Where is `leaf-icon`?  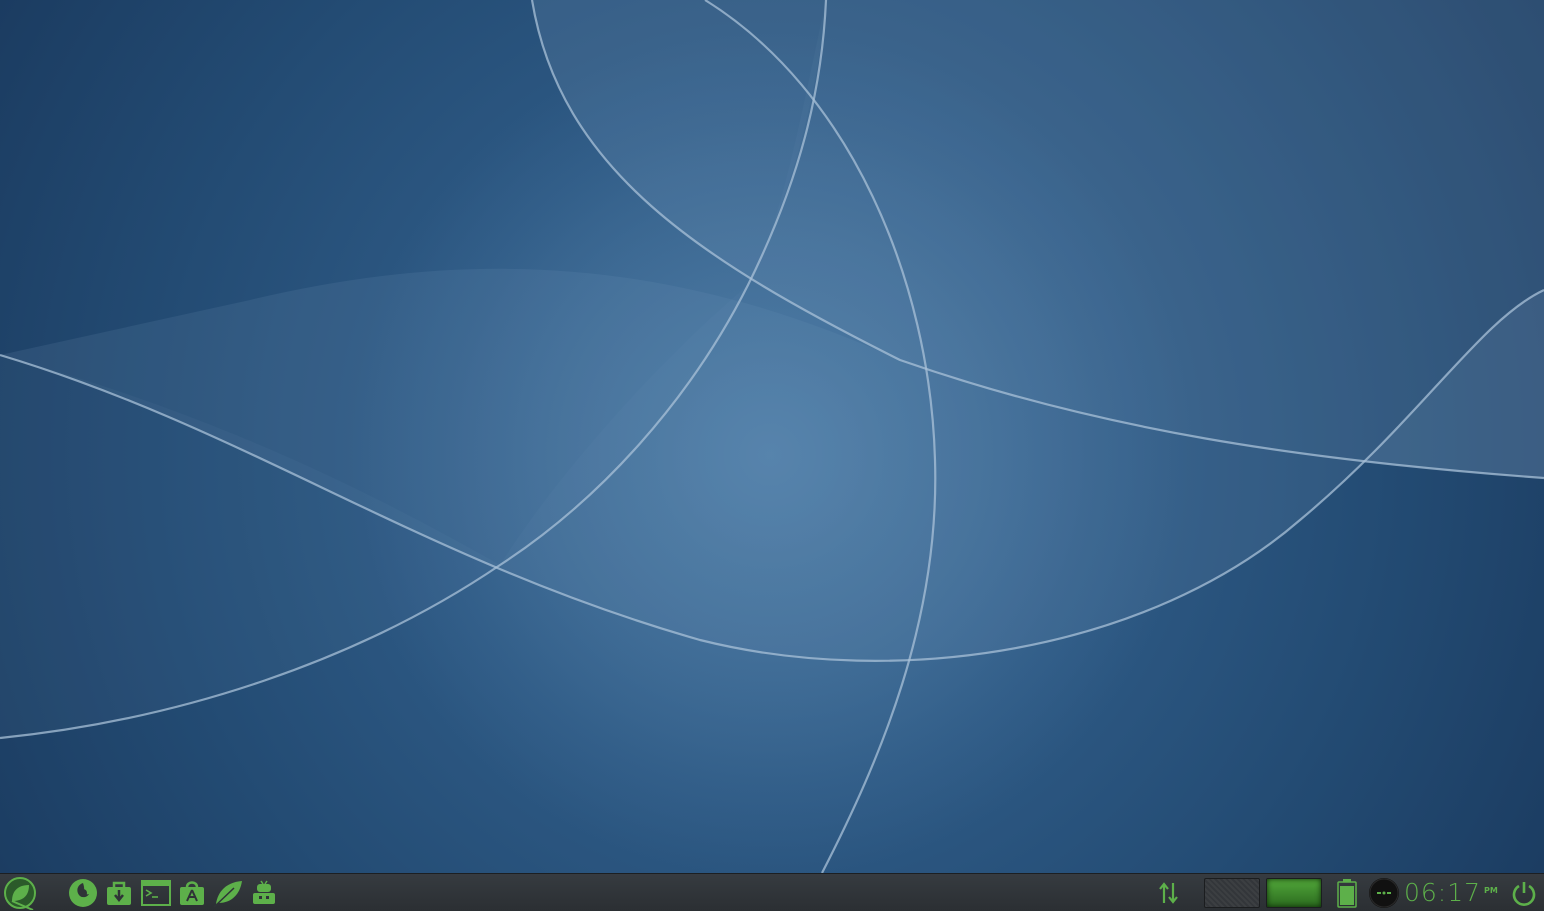
leaf-icon is located at coordinates (227, 894).